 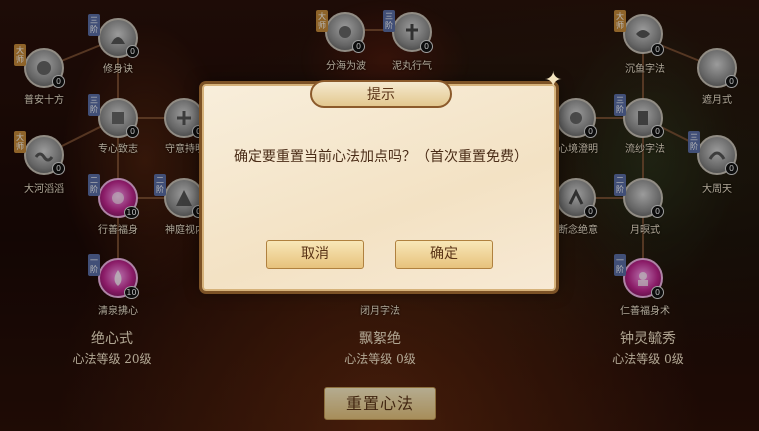 What do you see at coordinates (381, 157) in the screenshot?
I see `dialog-message: 确定要重置当前心法加点吗？（首次重置免费）` at bounding box center [381, 157].